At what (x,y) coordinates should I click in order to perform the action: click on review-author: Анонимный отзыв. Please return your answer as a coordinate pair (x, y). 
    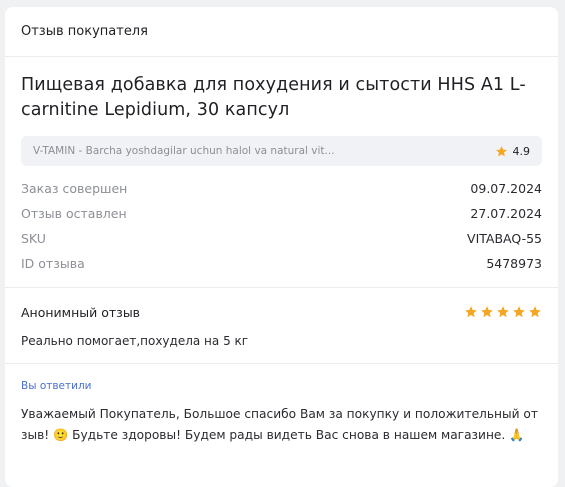
    Looking at the image, I should click on (81, 312).